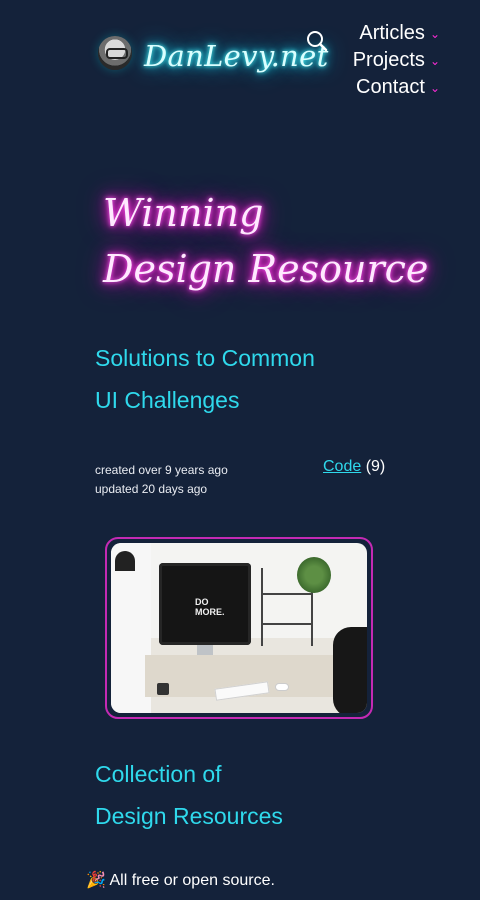  I want to click on main-nav: Articles ⌄ Projects ⌄ Contact ⌄, so click(390, 60).